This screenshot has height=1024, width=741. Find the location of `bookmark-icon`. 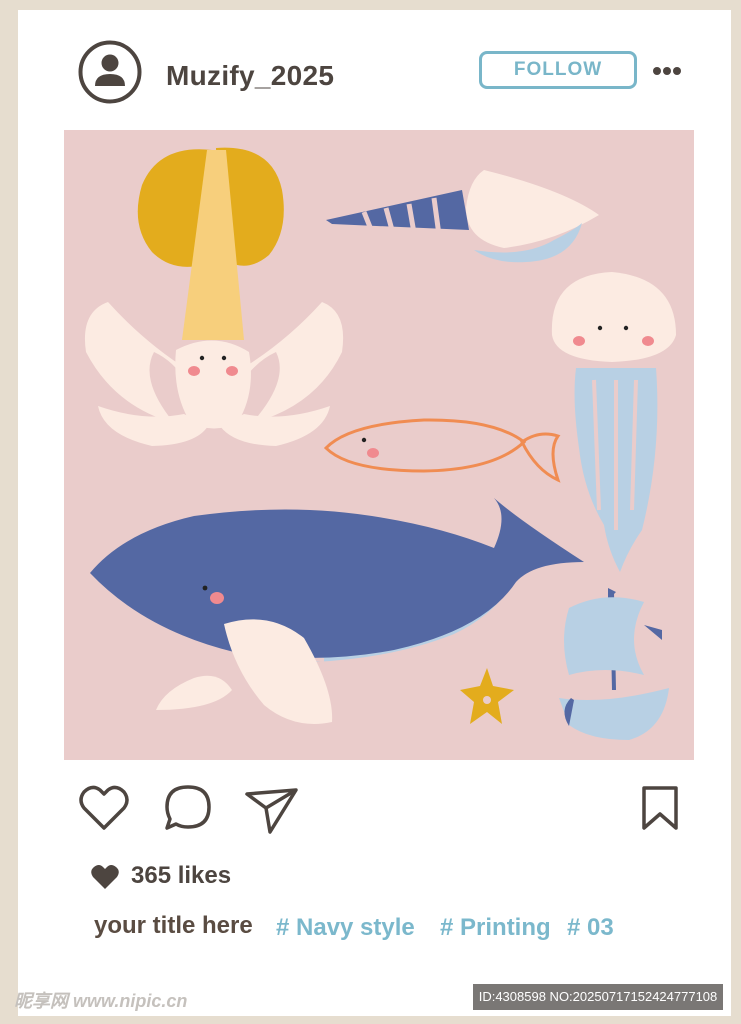

bookmark-icon is located at coordinates (660, 808).